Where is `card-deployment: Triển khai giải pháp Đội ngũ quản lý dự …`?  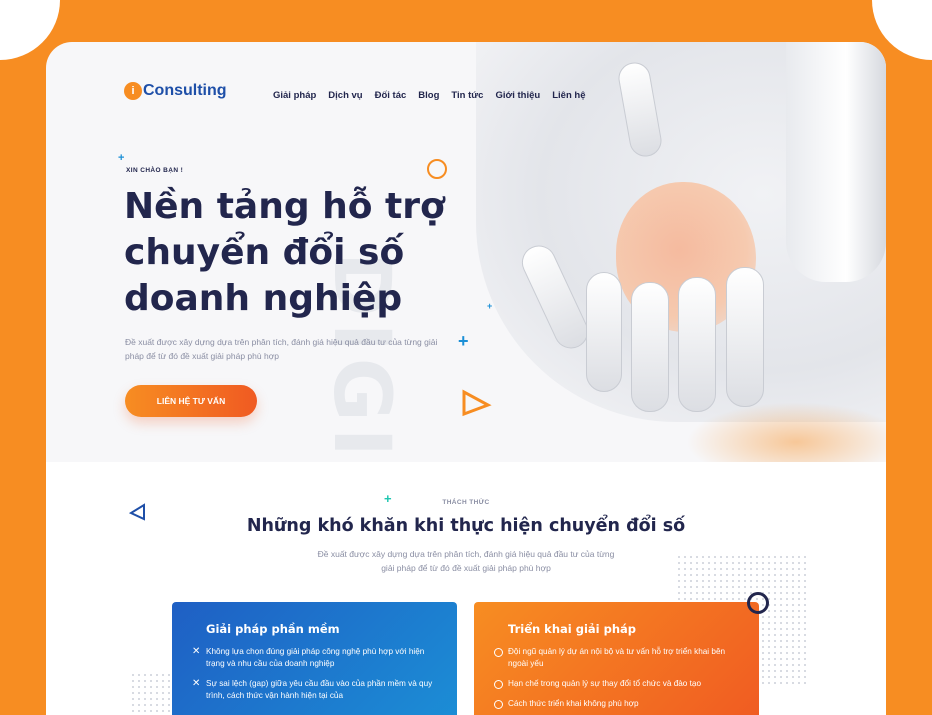 card-deployment: Triển khai giải pháp Đội ngũ quản lý dự … is located at coordinates (616, 658).